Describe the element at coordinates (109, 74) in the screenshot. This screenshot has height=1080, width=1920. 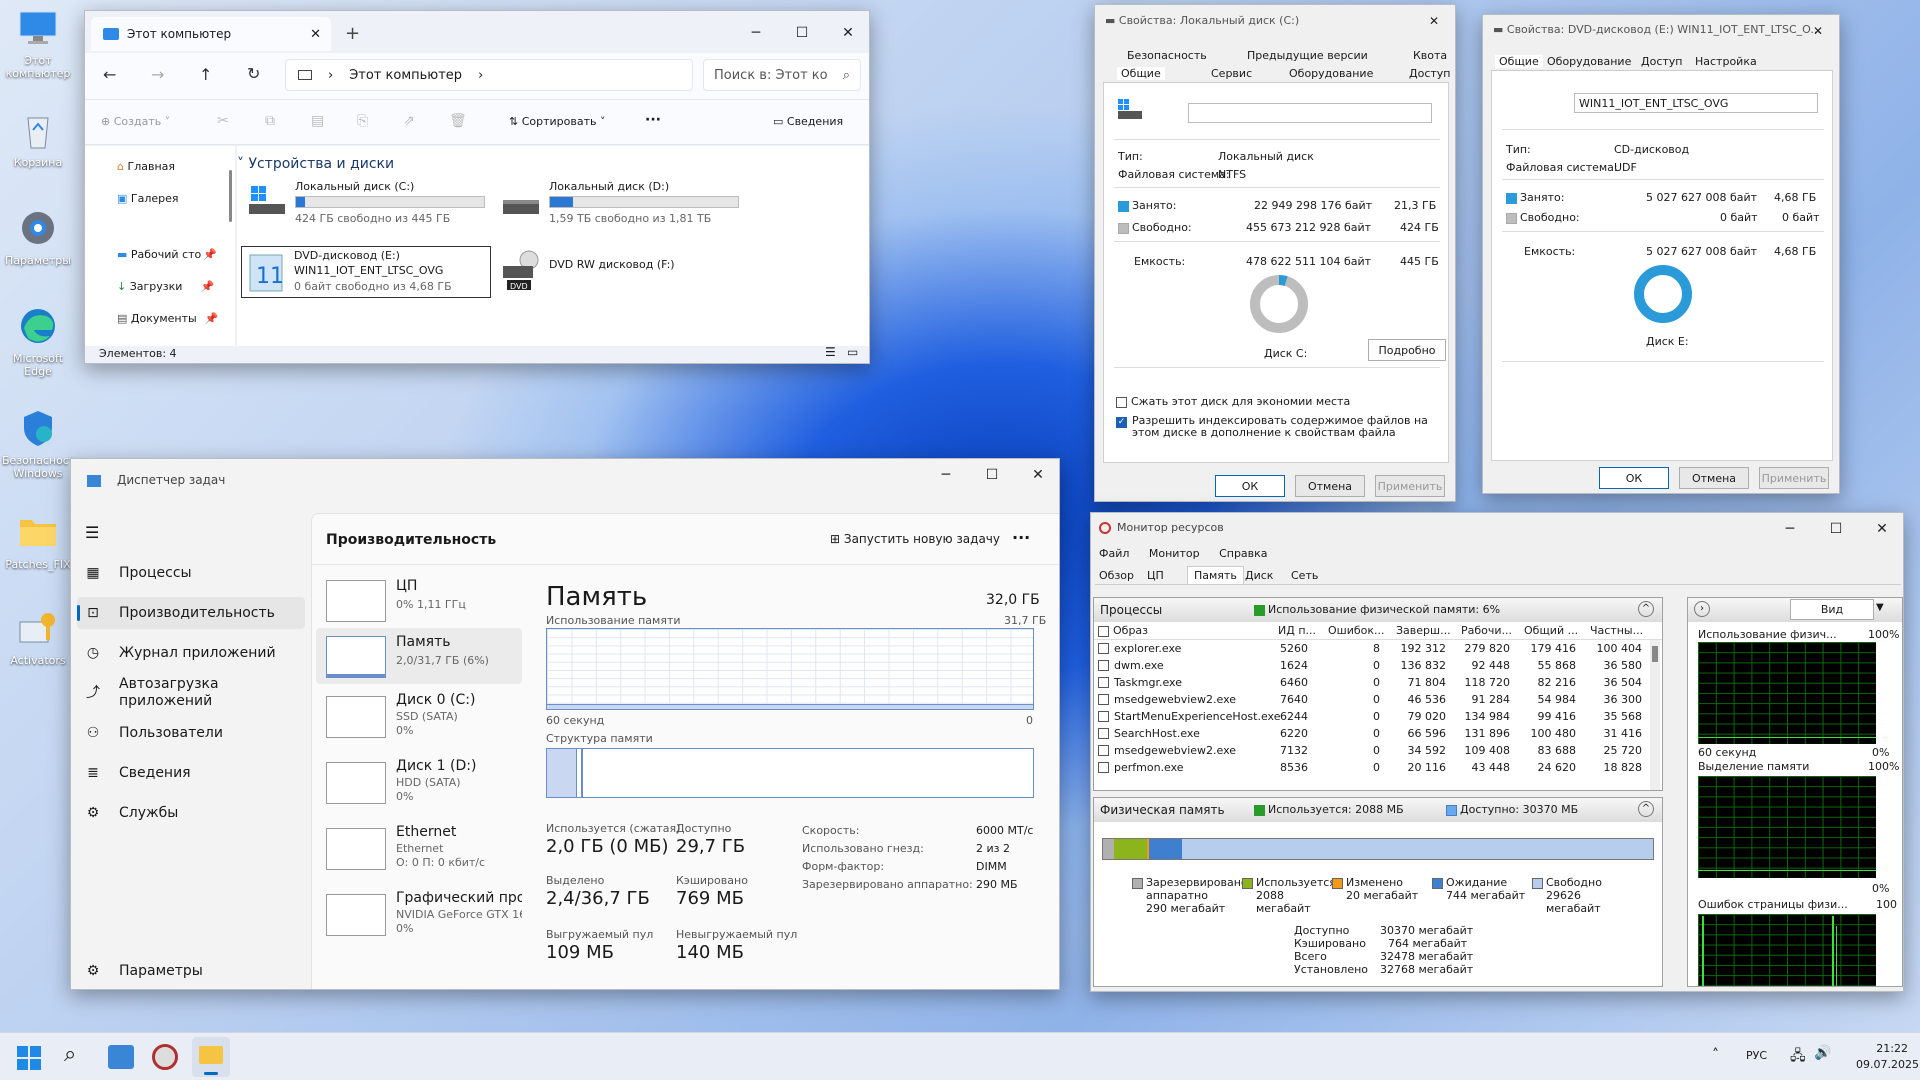
I see `back-icon: ←` at that location.